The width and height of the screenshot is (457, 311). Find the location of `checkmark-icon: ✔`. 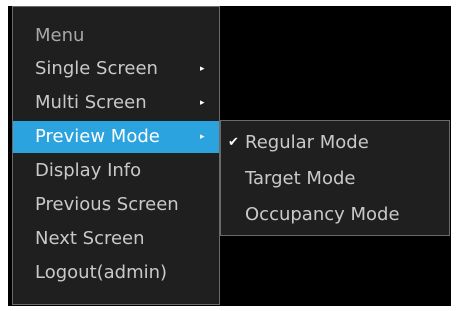

checkmark-icon: ✔ is located at coordinates (233, 142).